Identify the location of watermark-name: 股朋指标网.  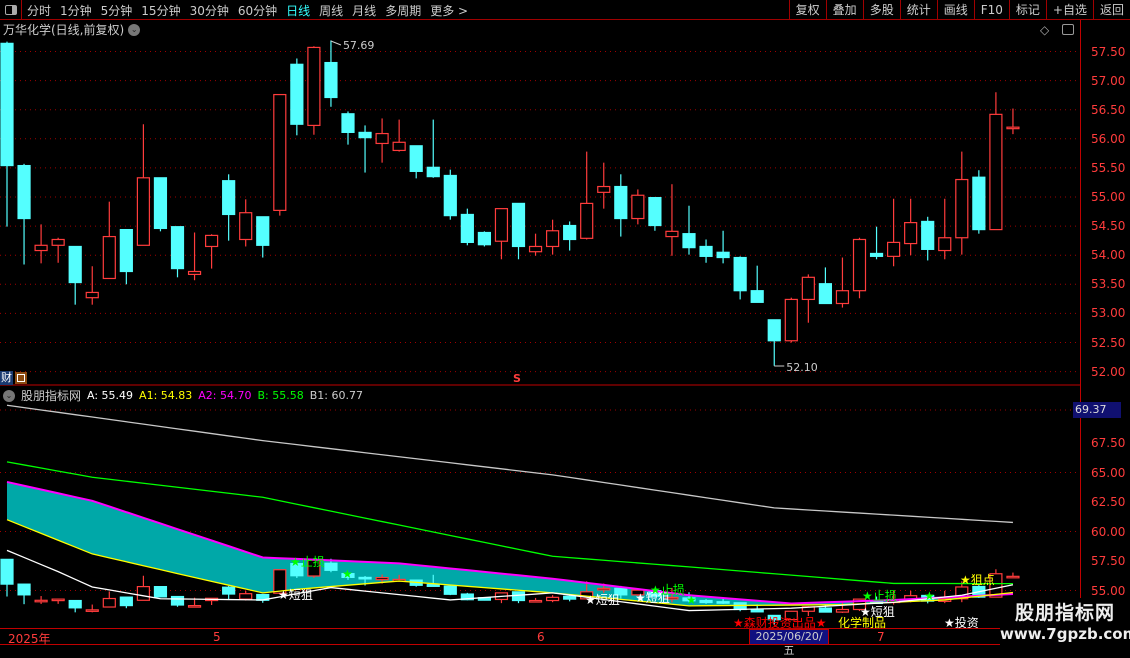
(1064, 613).